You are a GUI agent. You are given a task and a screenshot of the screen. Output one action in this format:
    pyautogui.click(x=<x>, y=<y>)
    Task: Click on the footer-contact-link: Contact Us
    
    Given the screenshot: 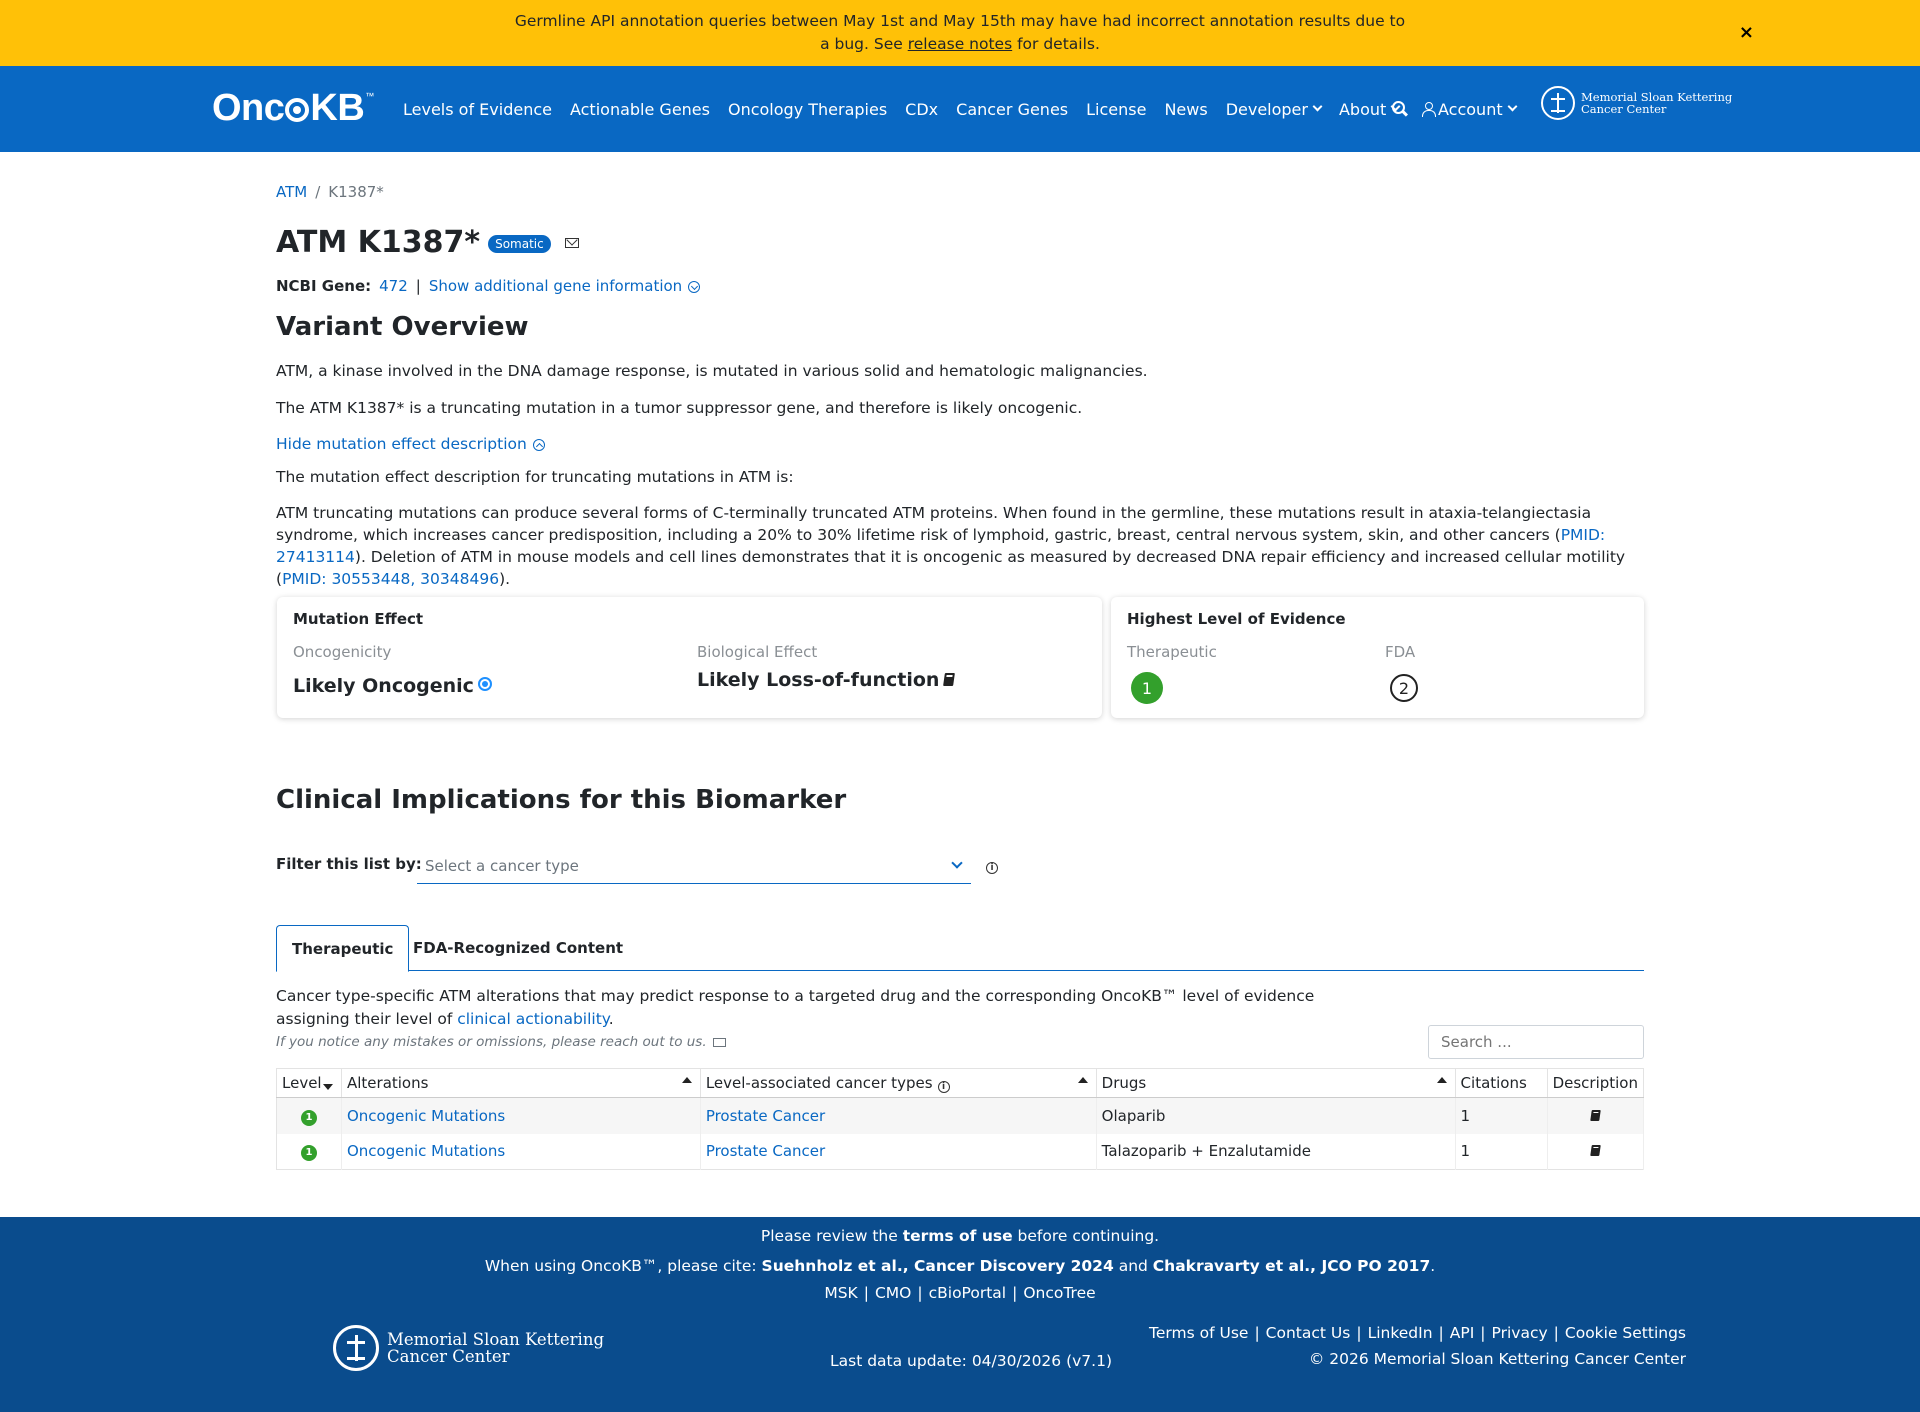 What is the action you would take?
    pyautogui.click(x=1308, y=1333)
    